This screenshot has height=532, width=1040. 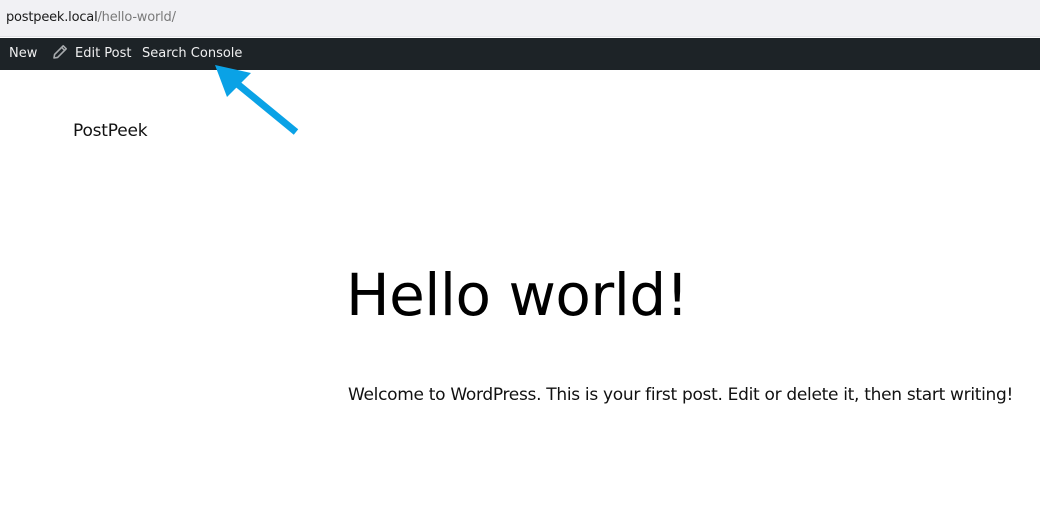 I want to click on site-title-link: PostPeek, so click(x=110, y=131).